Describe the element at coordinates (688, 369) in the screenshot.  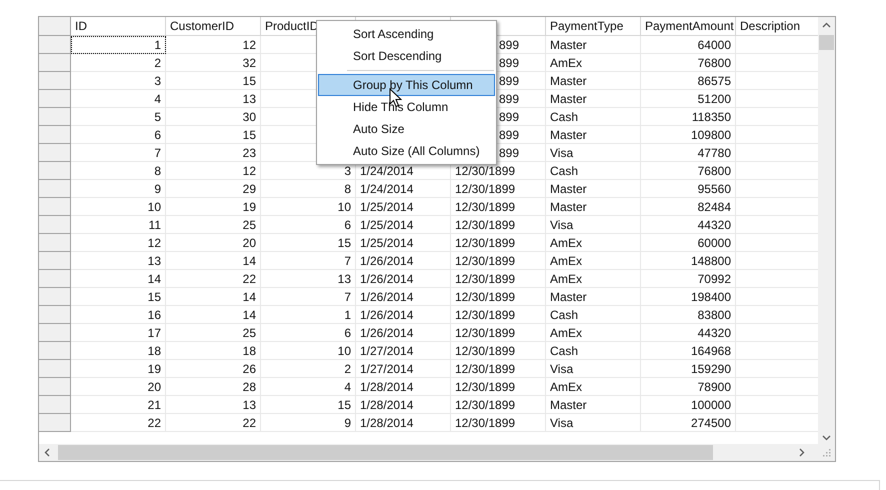
I see `table-cell: 159290` at that location.